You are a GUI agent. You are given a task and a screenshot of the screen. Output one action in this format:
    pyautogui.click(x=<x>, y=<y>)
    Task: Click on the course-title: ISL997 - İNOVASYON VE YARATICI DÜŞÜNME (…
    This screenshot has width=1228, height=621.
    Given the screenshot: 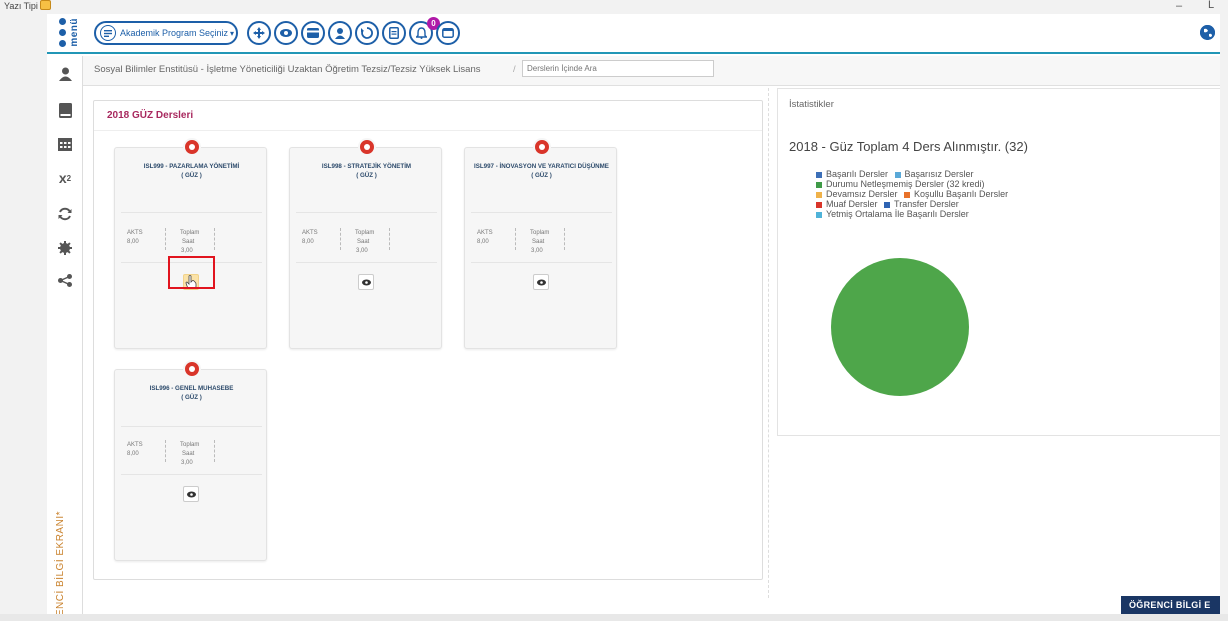 What is the action you would take?
    pyautogui.click(x=541, y=171)
    